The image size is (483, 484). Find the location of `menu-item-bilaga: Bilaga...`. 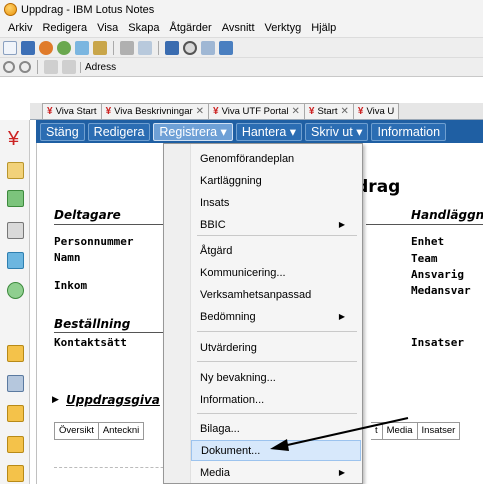

menu-item-bilaga: Bilaga... is located at coordinates (276, 428).